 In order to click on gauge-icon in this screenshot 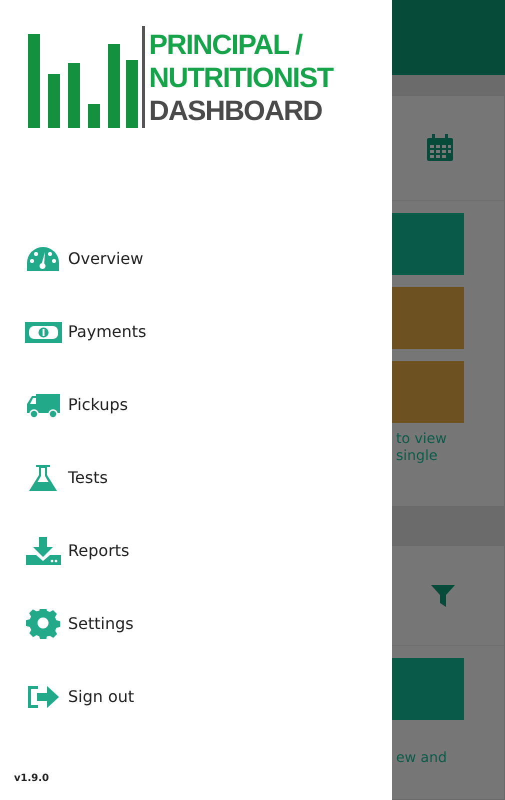, I will do `click(43, 259)`.